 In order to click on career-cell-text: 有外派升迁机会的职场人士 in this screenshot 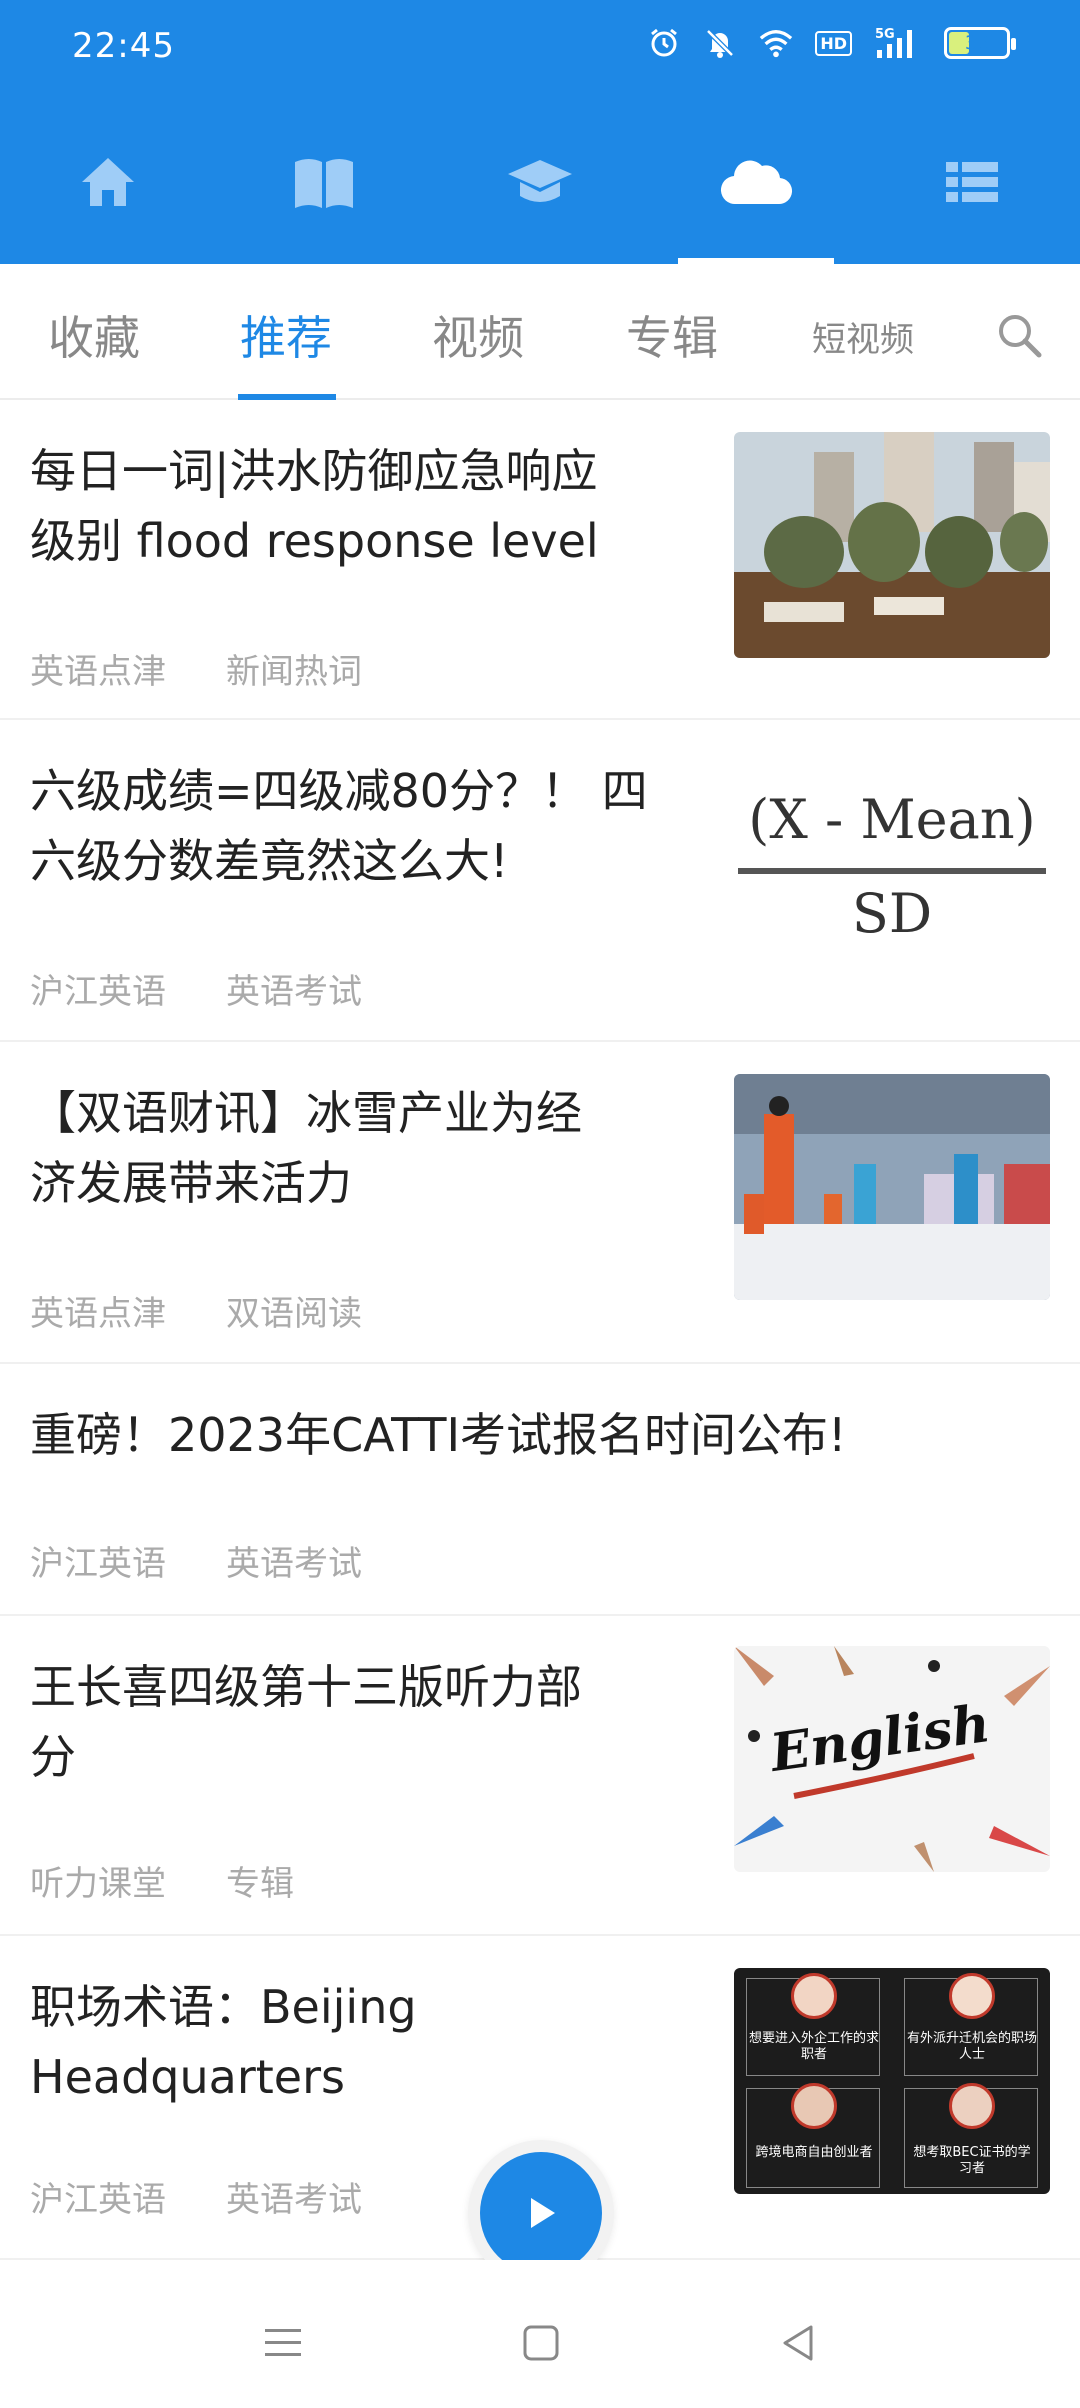, I will do `click(972, 2046)`.